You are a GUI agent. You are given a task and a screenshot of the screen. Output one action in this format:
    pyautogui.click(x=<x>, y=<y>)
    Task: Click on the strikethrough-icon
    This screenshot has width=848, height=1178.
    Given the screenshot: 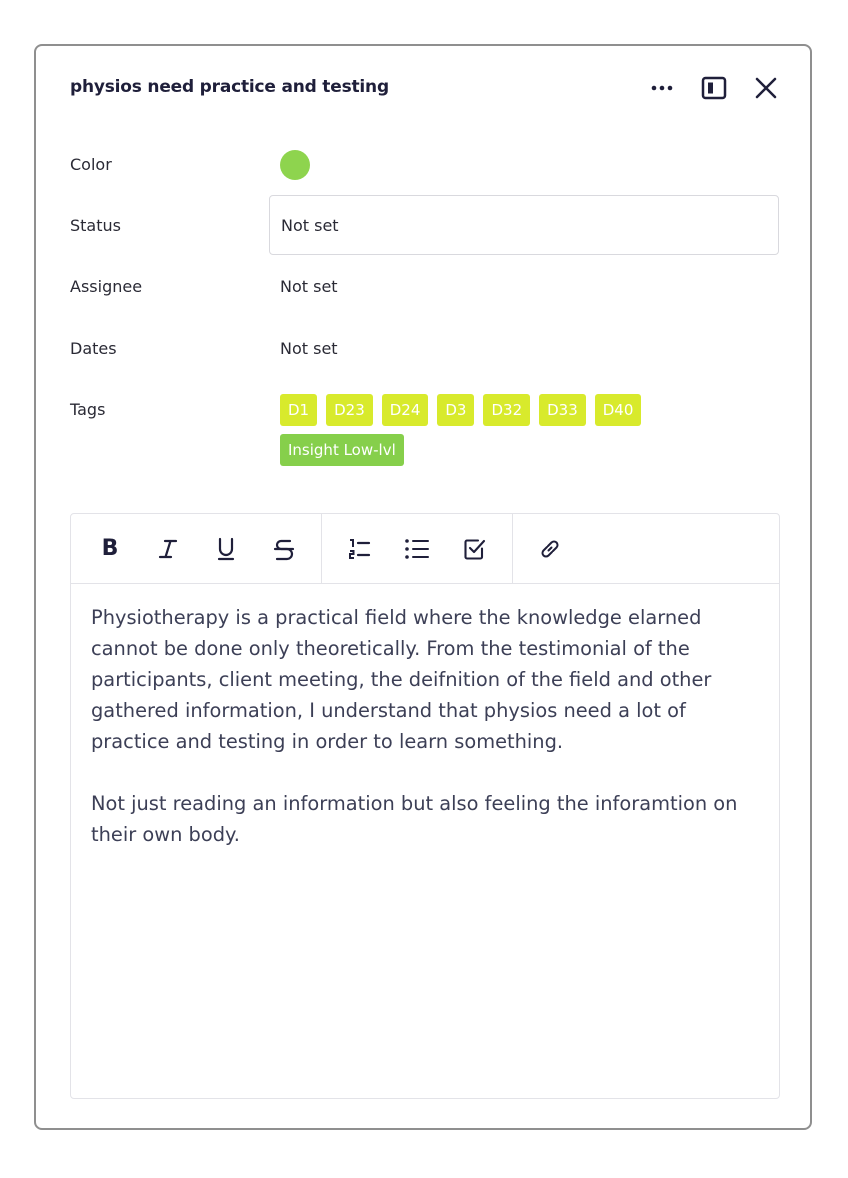 What is the action you would take?
    pyautogui.click(x=284, y=549)
    